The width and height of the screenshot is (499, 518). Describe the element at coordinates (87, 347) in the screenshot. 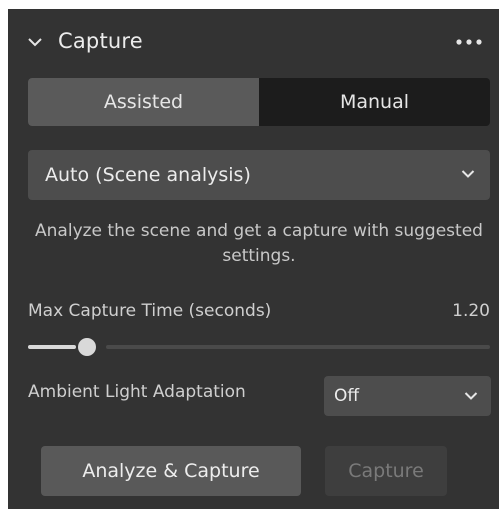

I see `slider-thumb` at that location.